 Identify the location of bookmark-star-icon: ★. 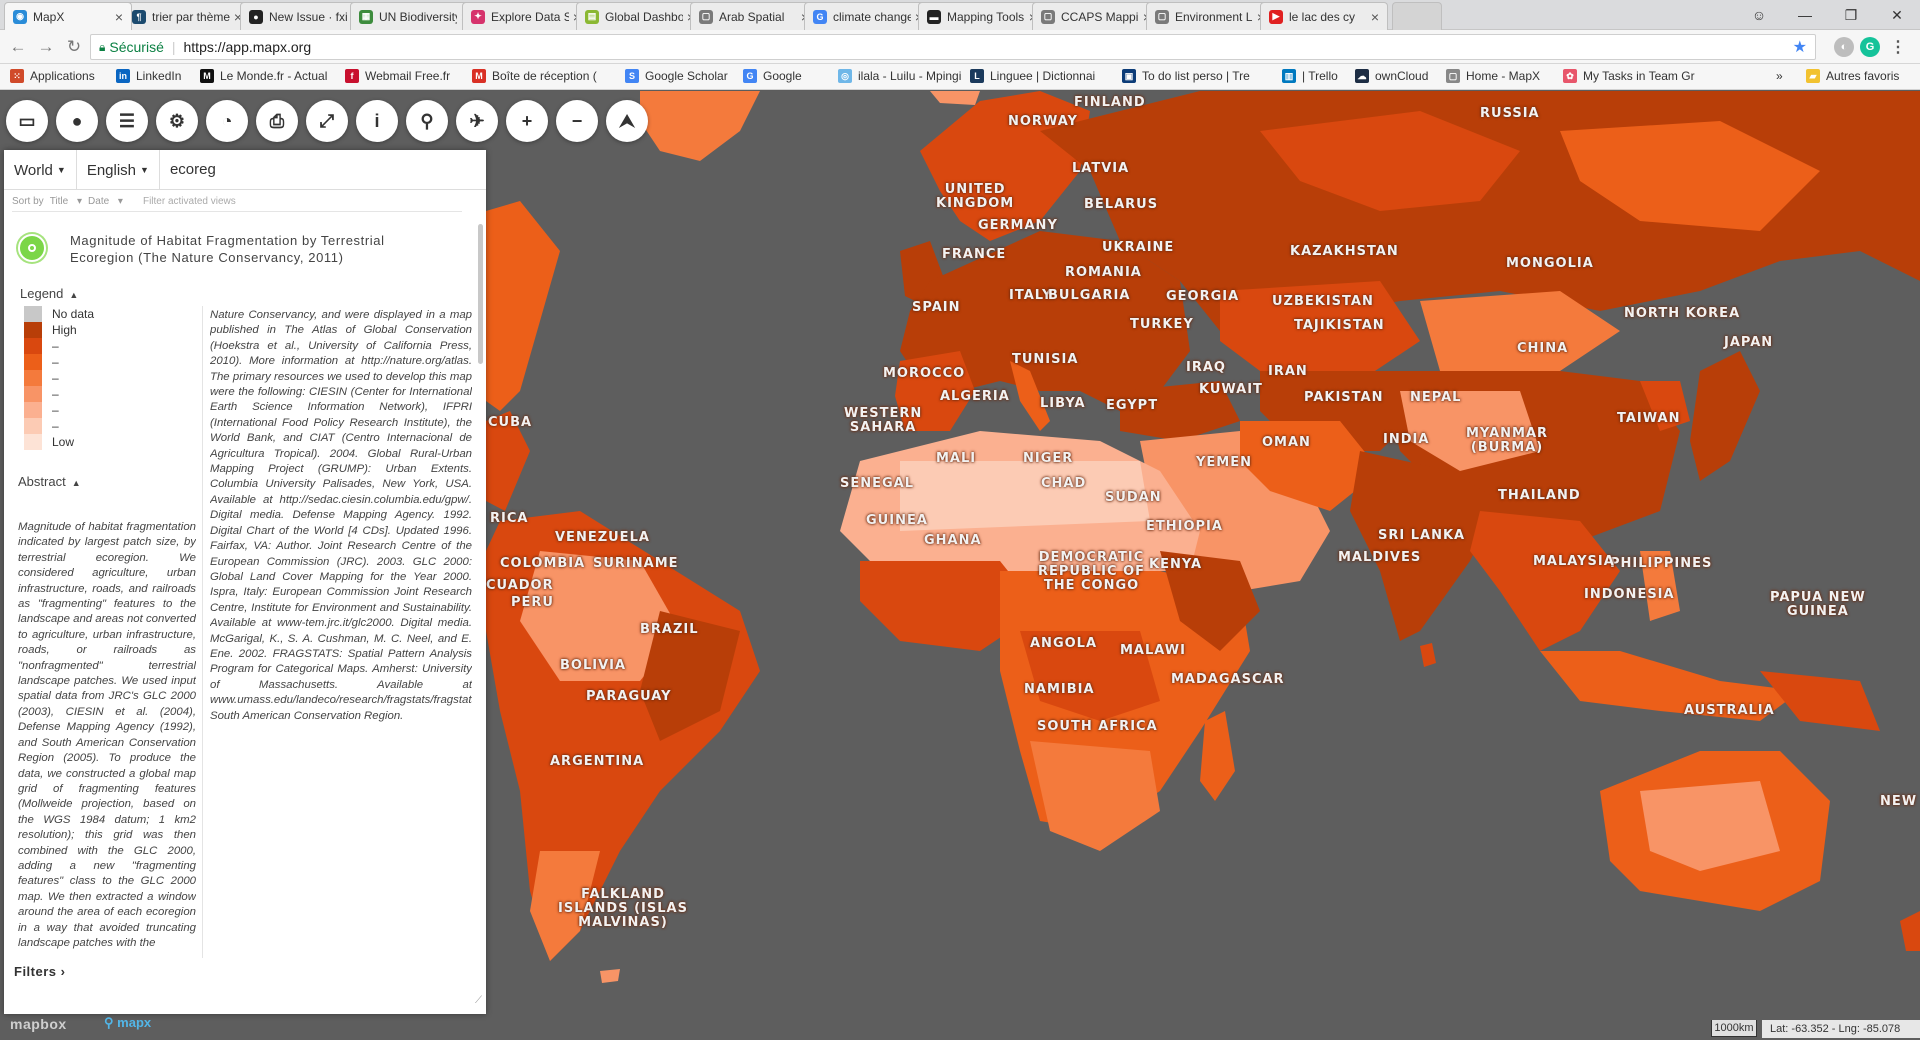
(1800, 47).